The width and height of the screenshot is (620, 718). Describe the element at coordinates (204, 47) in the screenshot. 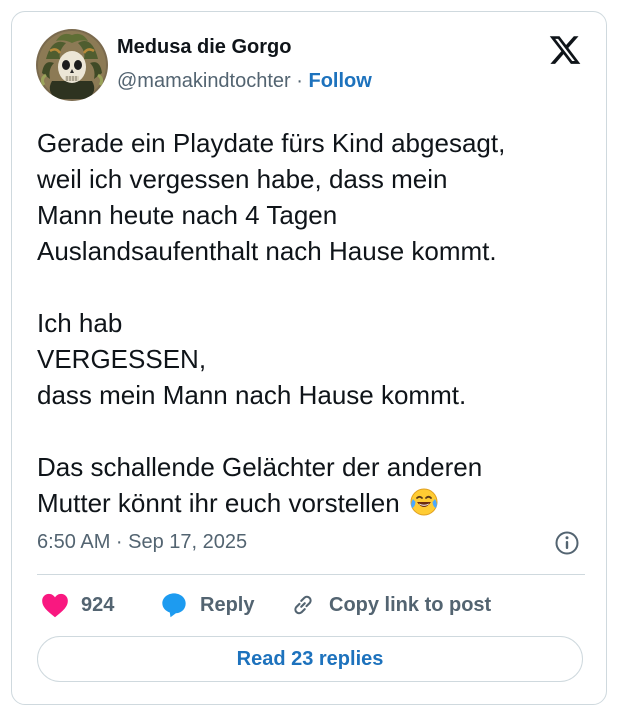

I see `author-name: Medusa die Gorgo` at that location.